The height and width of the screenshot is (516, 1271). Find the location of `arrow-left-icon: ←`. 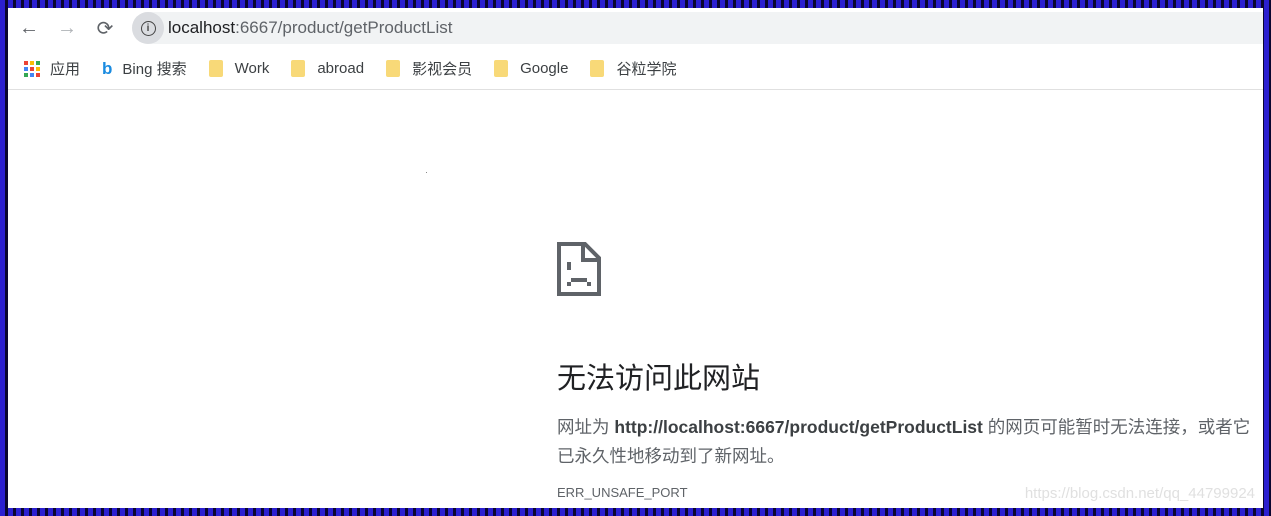

arrow-left-icon: ← is located at coordinates (29, 27).